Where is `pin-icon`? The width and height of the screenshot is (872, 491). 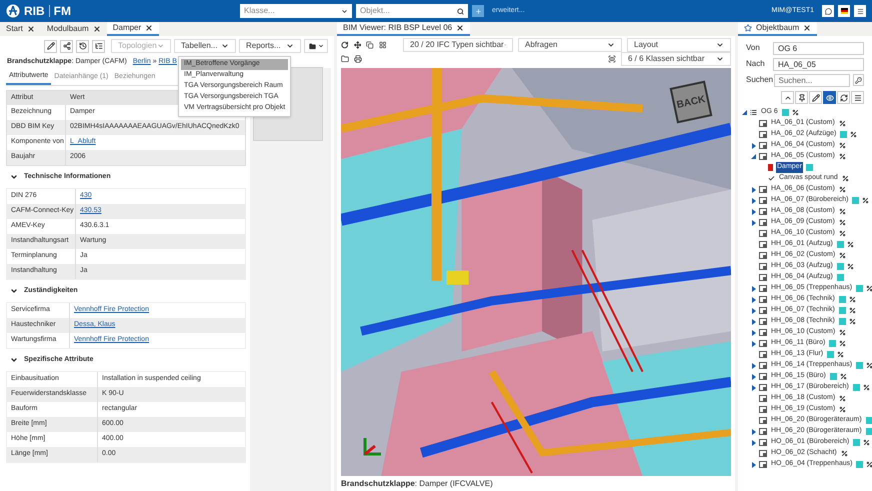 pin-icon is located at coordinates (802, 98).